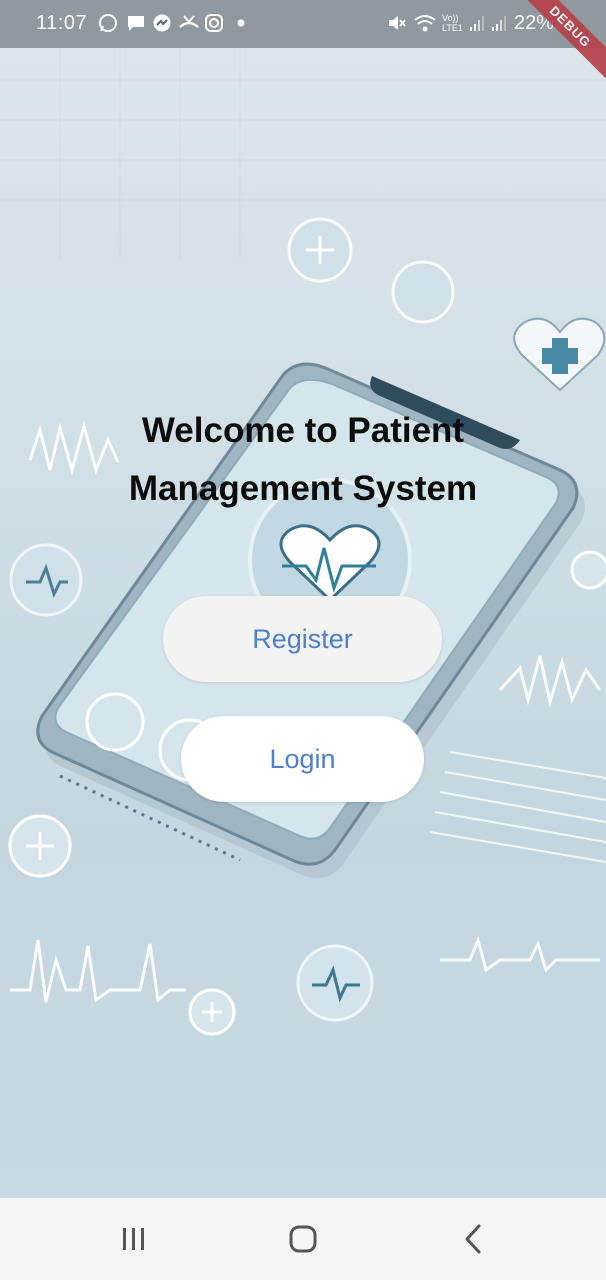 The width and height of the screenshot is (606, 1280). Describe the element at coordinates (303, 24) in the screenshot. I see `status-bar: 11:07 Vo)) LTE1 22%` at that location.